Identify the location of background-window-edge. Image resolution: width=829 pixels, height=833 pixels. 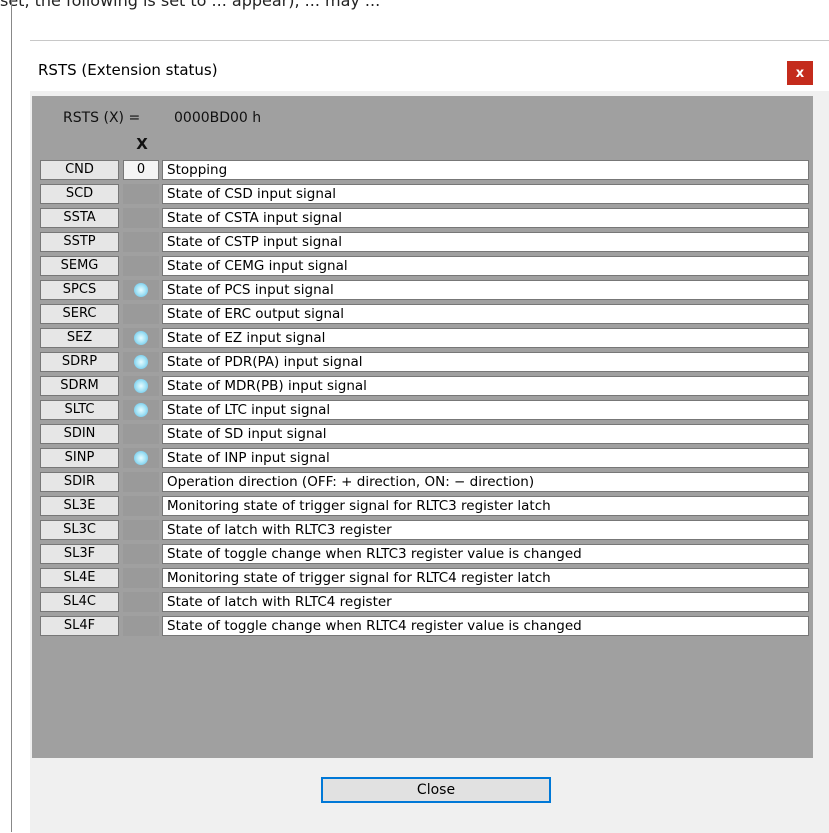
(11, 416).